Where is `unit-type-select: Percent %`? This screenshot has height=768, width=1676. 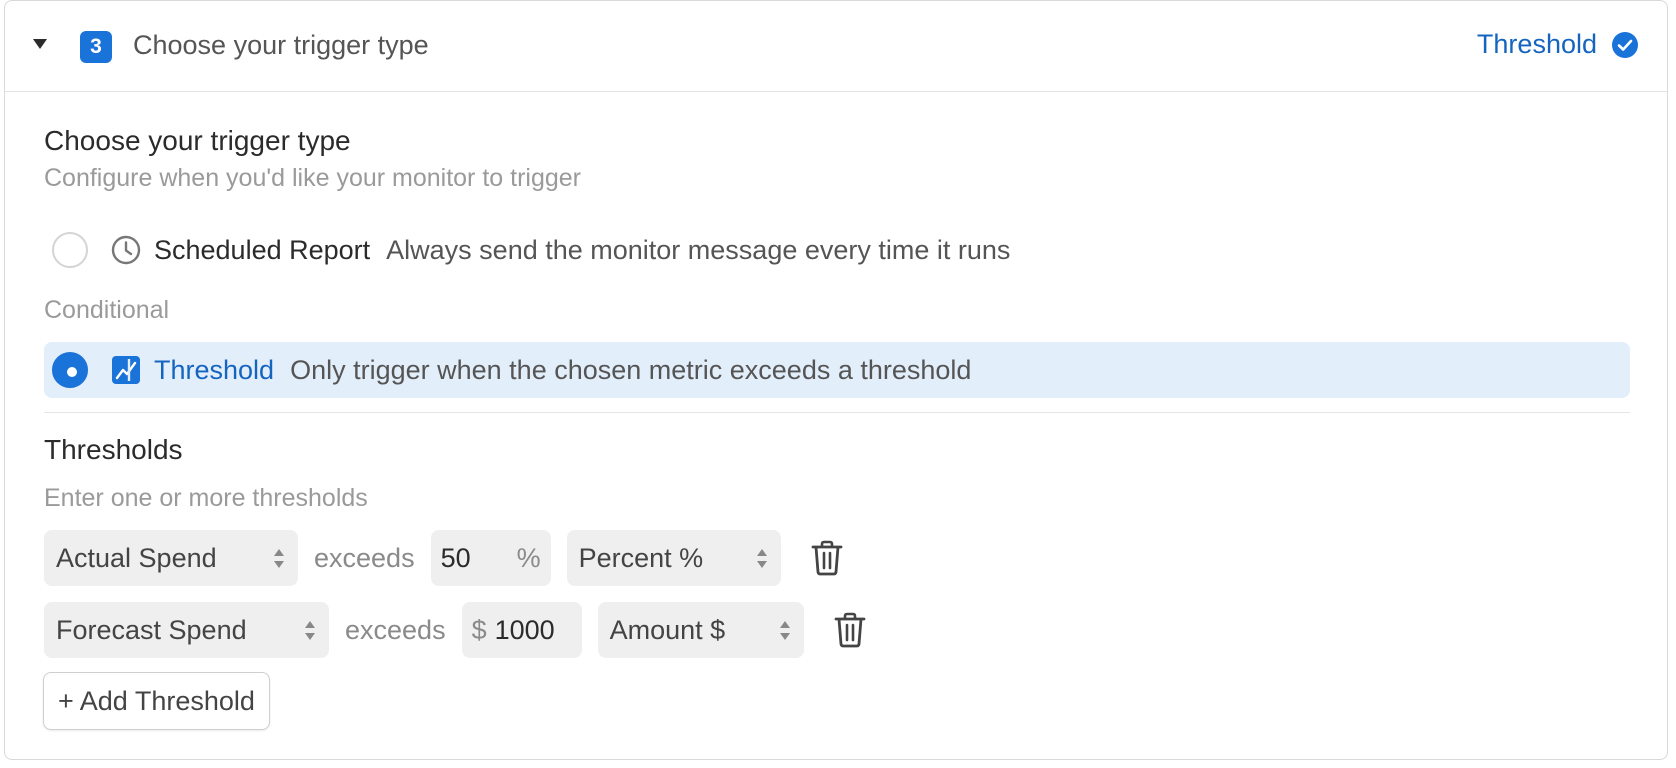 unit-type-select: Percent % is located at coordinates (673, 558).